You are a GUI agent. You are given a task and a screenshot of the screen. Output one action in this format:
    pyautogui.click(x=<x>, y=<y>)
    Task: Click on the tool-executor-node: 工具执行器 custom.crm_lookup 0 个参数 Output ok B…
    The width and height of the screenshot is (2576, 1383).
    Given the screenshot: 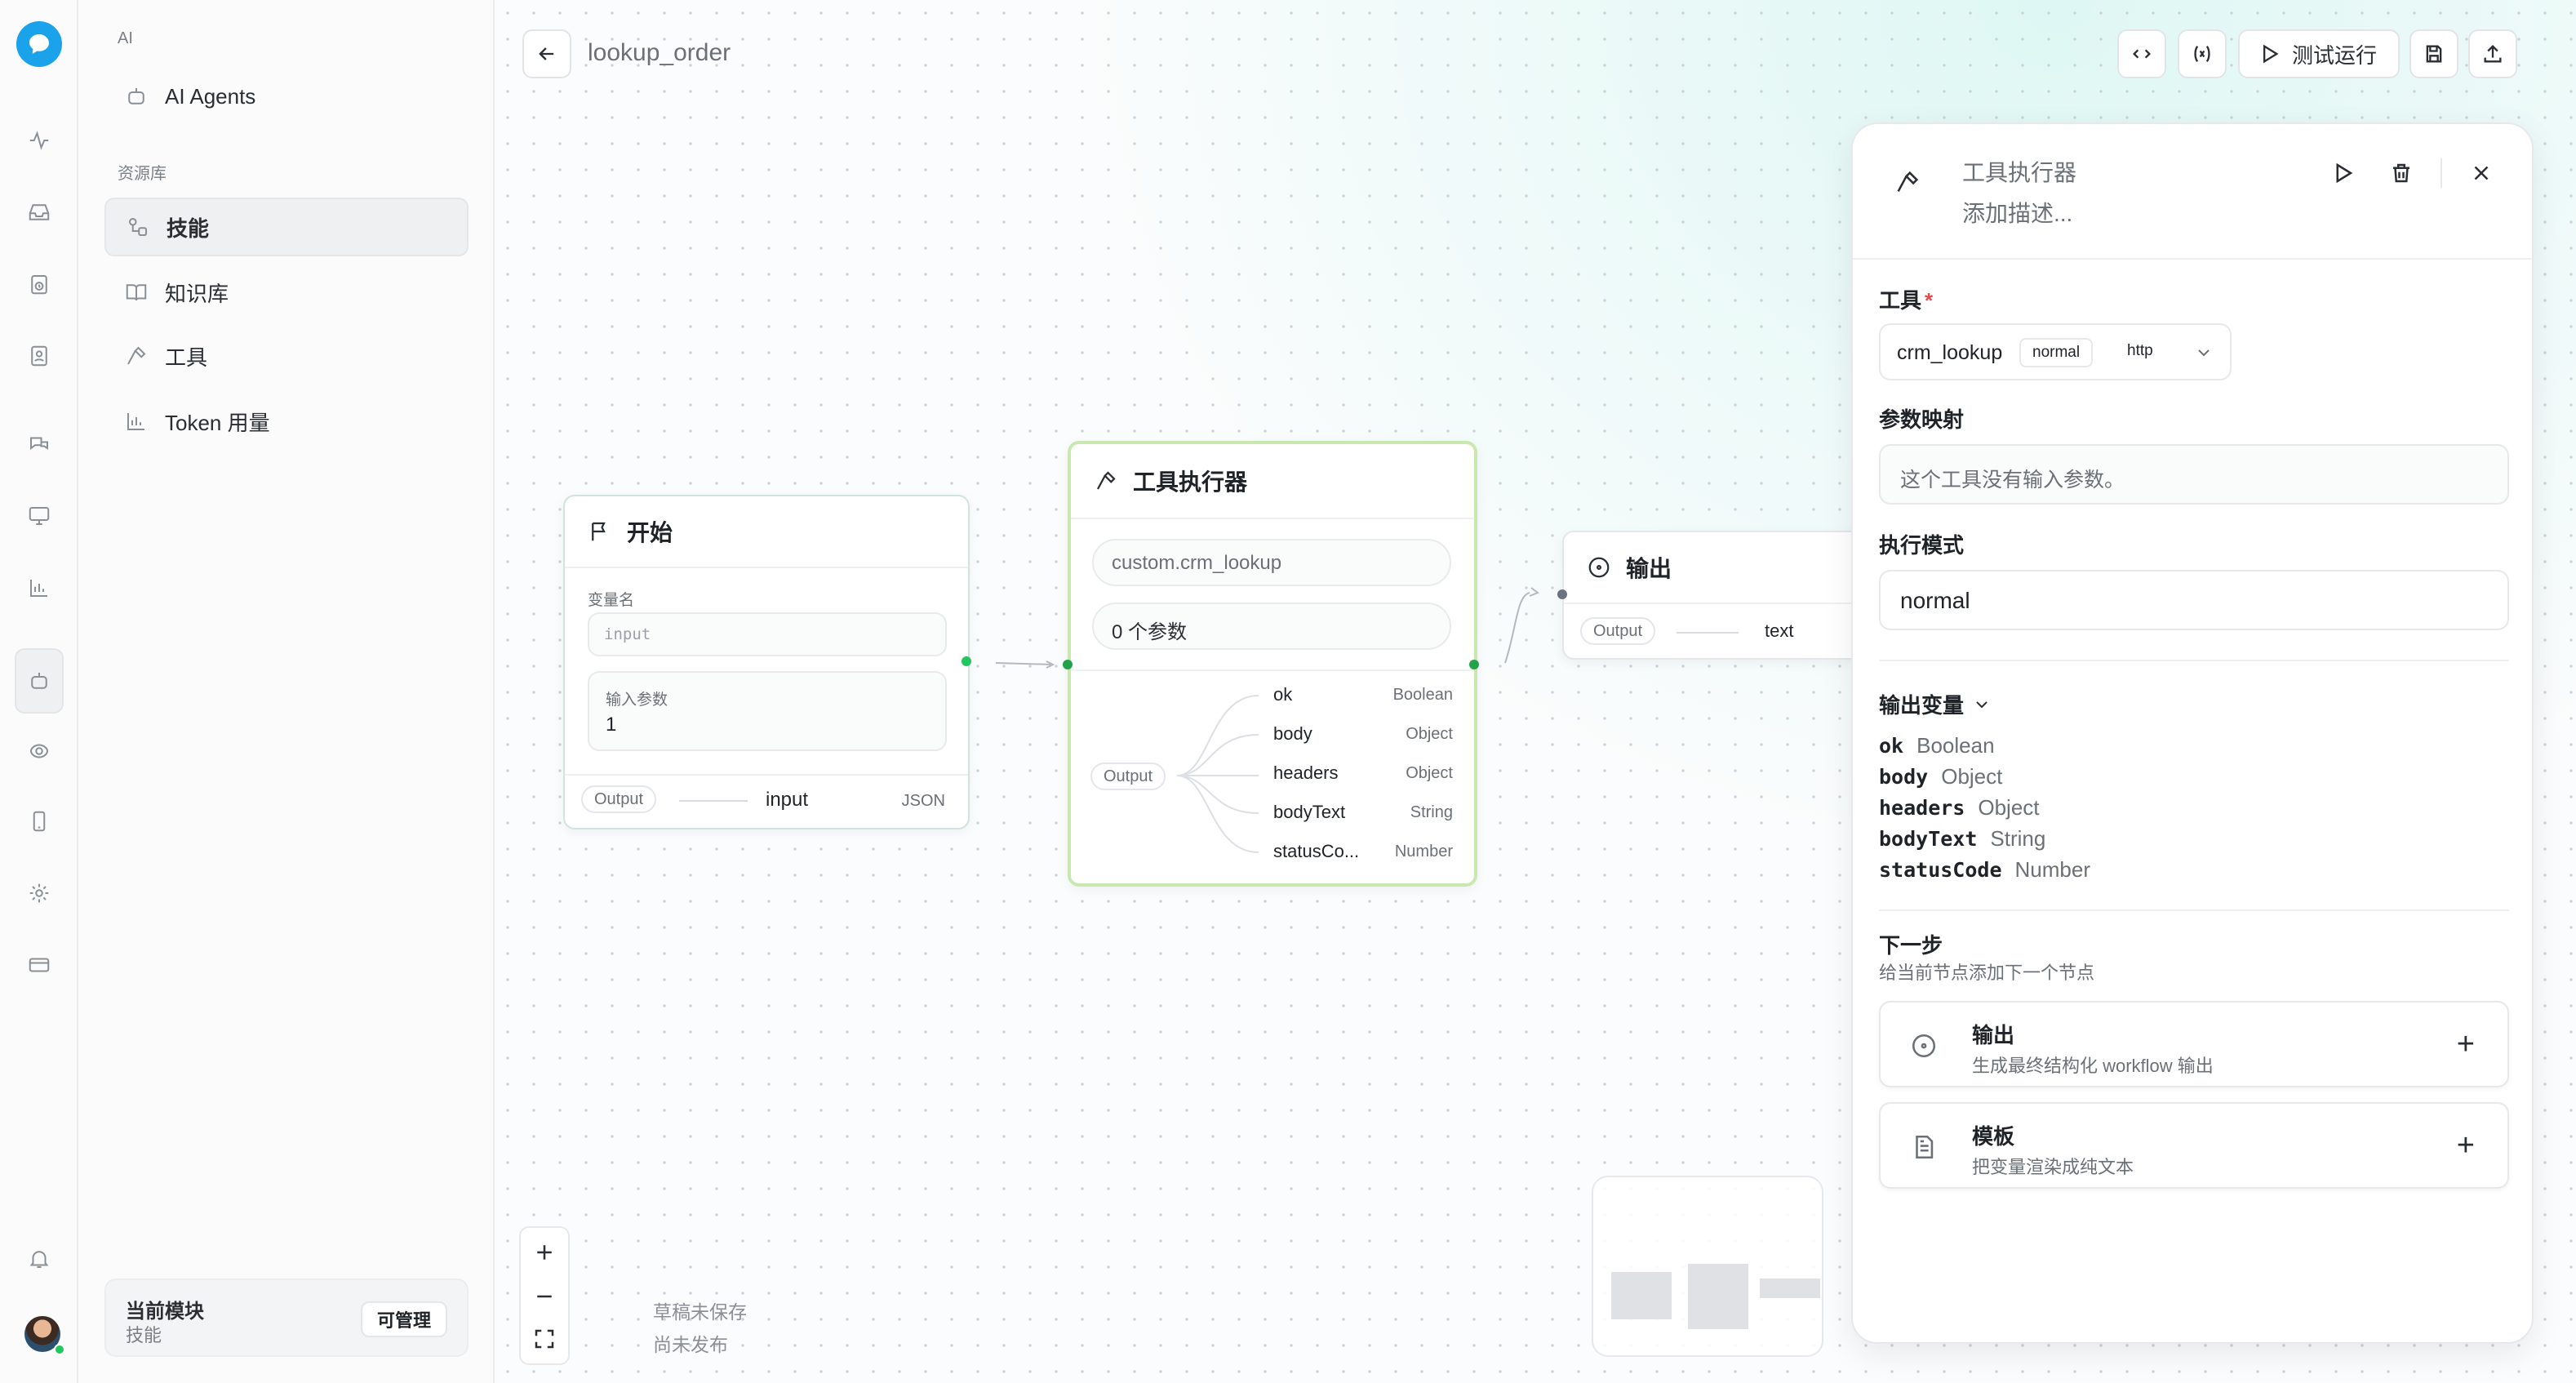 What is the action you would take?
    pyautogui.click(x=1271, y=664)
    